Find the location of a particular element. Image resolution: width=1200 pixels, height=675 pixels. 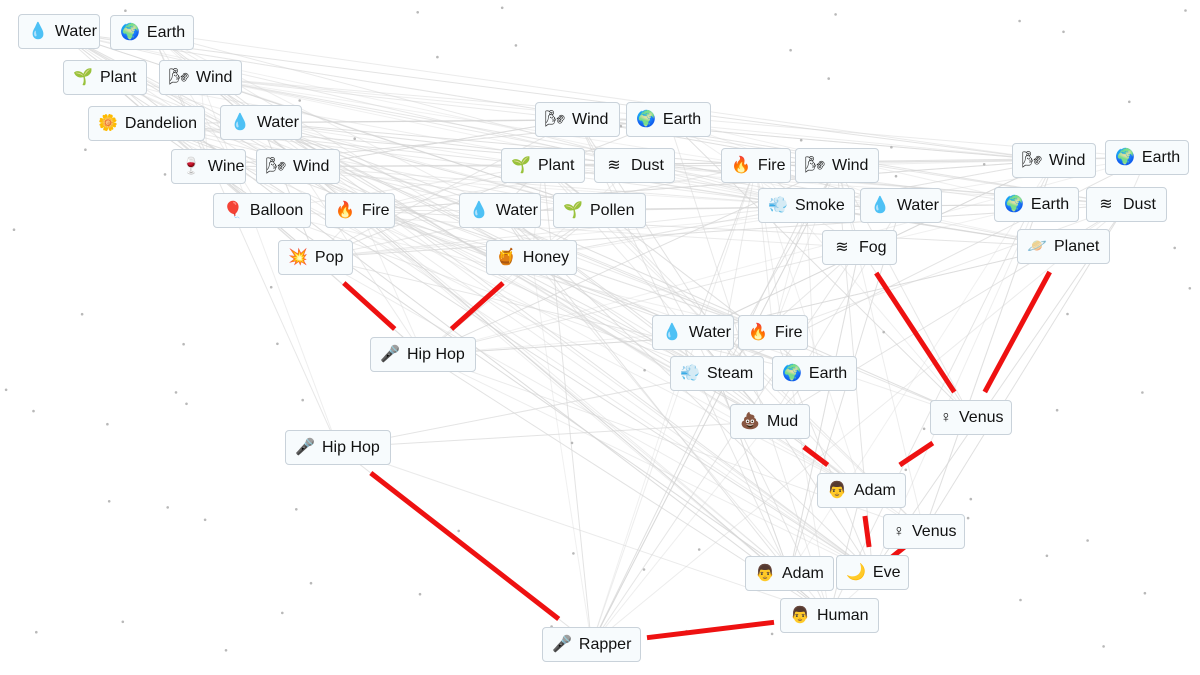

element-chip-plant2: 🌱 Plant is located at coordinates (543, 165).